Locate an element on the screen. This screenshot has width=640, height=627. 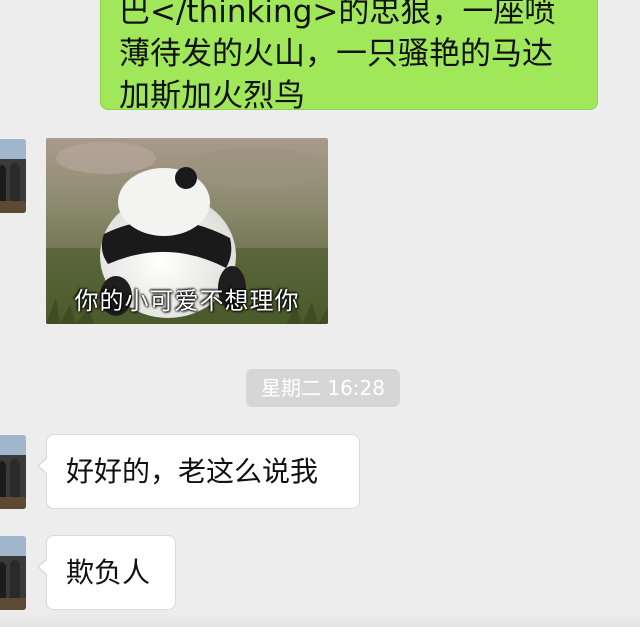
incoming-message-text: 欺负人 is located at coordinates (108, 572).